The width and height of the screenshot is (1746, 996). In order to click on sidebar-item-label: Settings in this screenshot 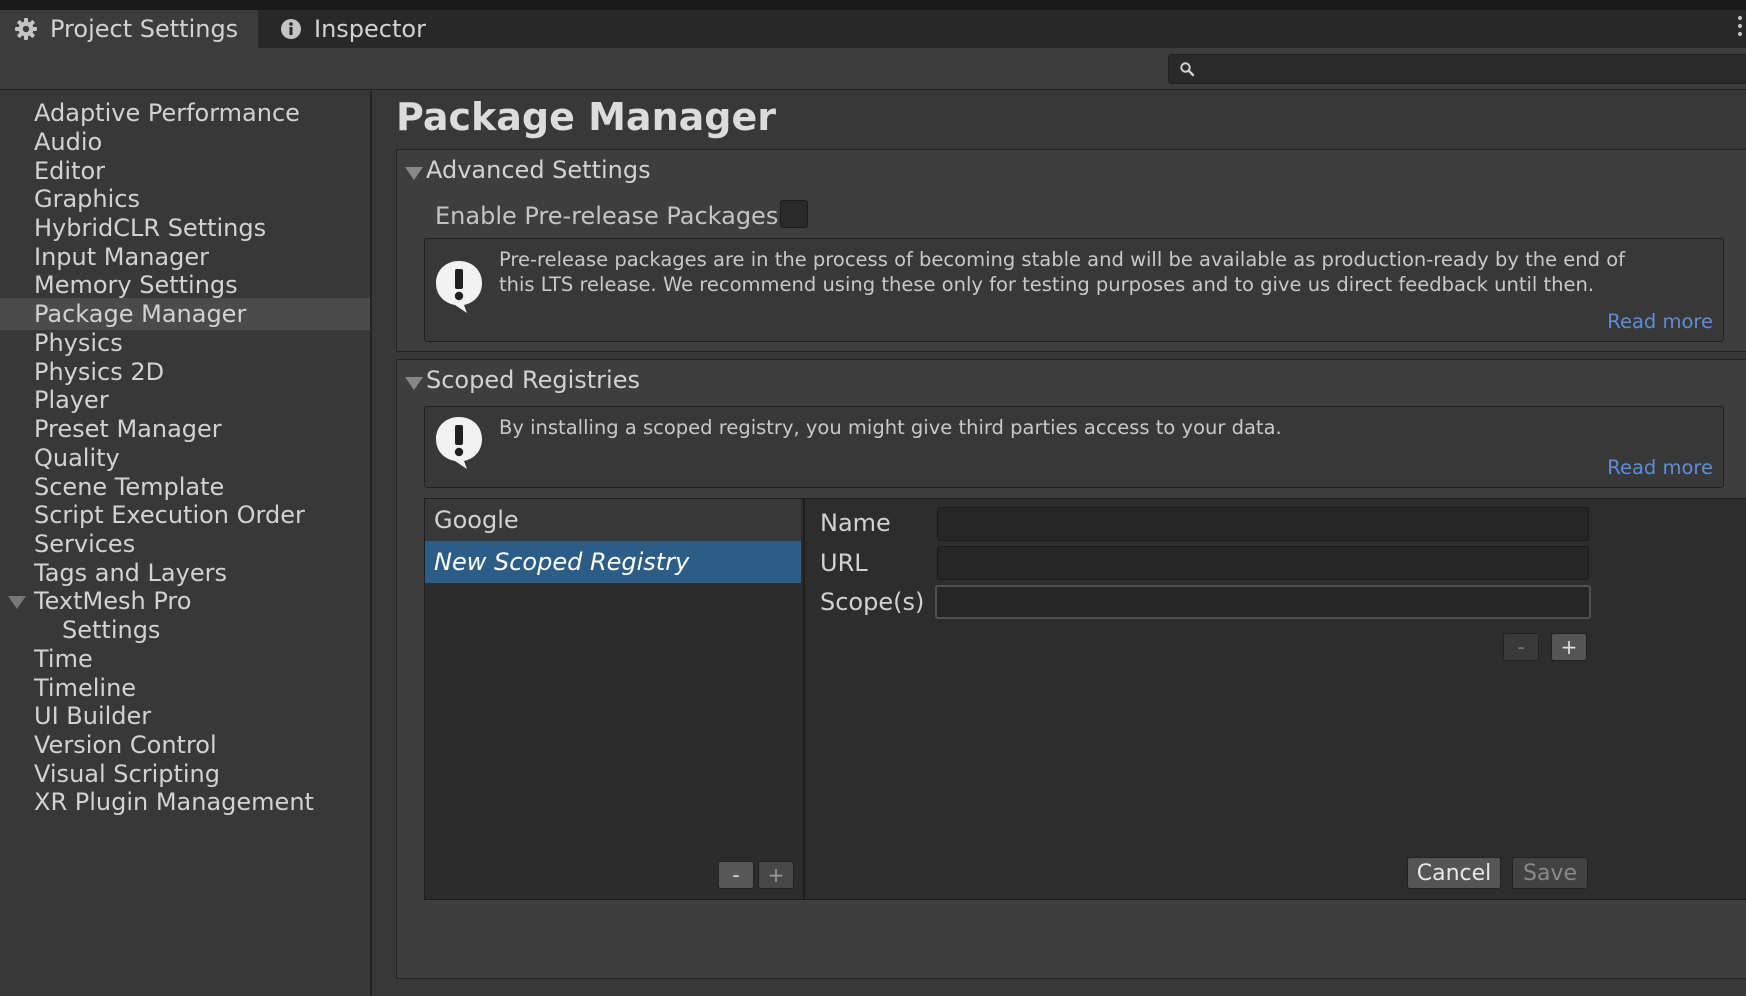, I will do `click(111, 630)`.